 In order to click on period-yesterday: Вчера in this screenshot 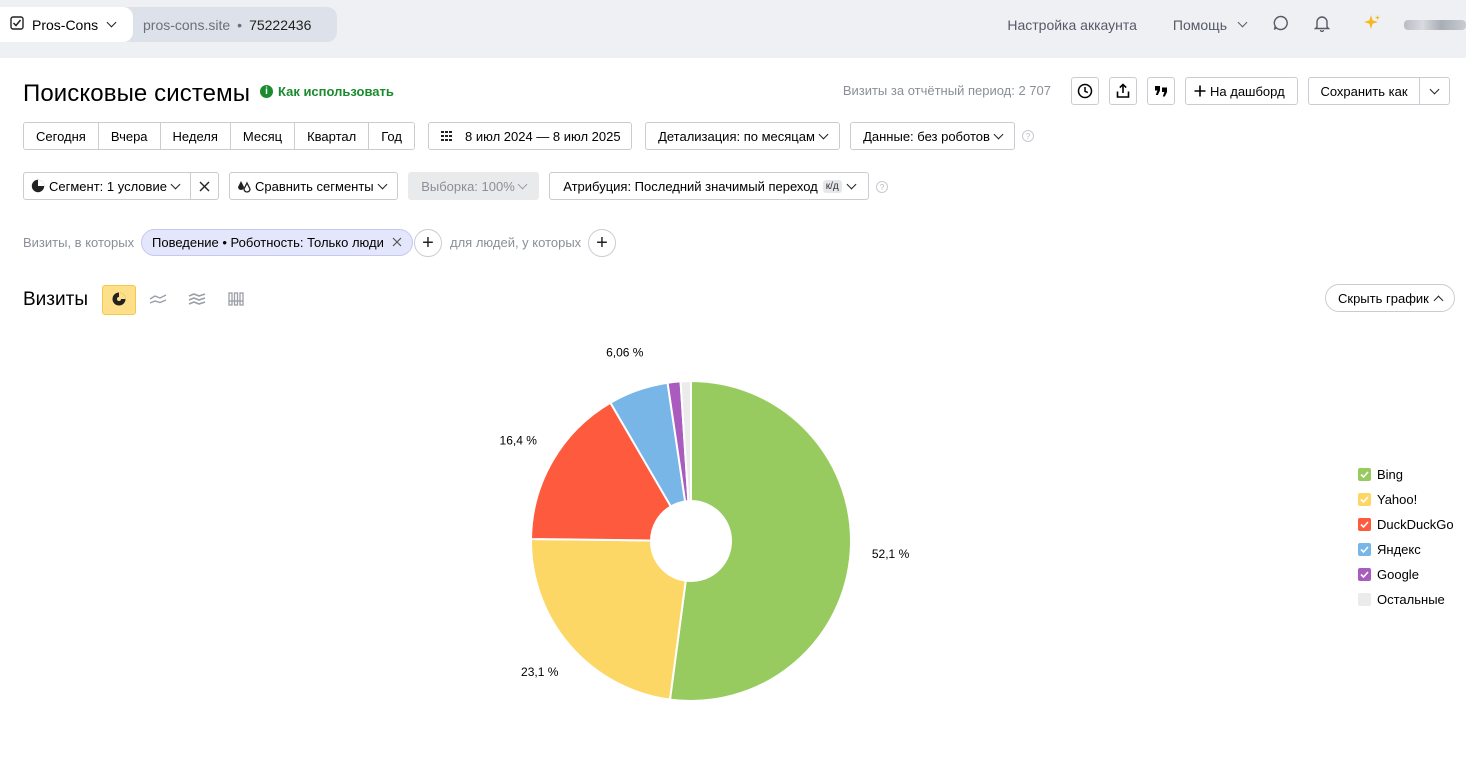, I will do `click(129, 136)`.